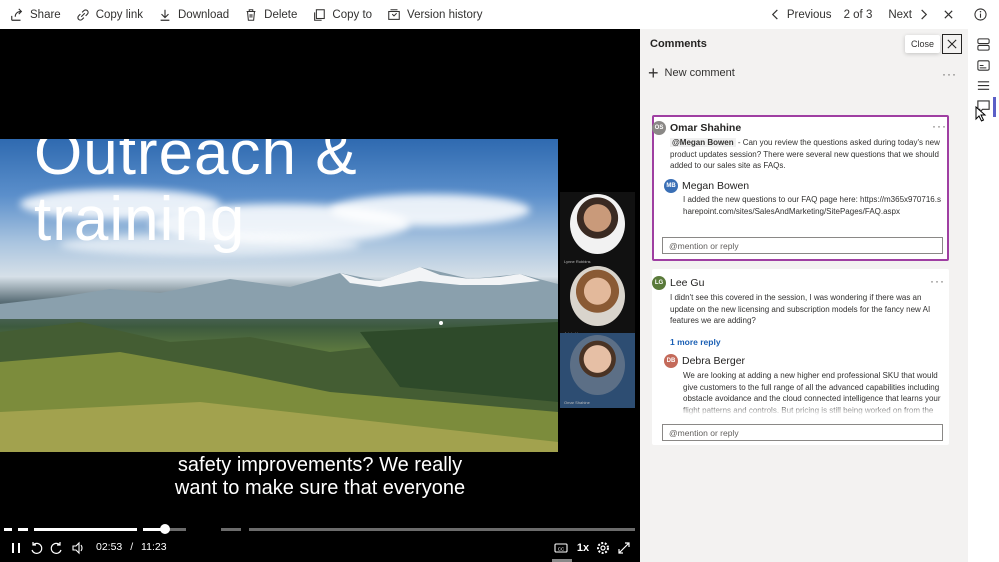 The image size is (999, 562). I want to click on participant-tile-active: Omar Shahine, so click(597, 370).